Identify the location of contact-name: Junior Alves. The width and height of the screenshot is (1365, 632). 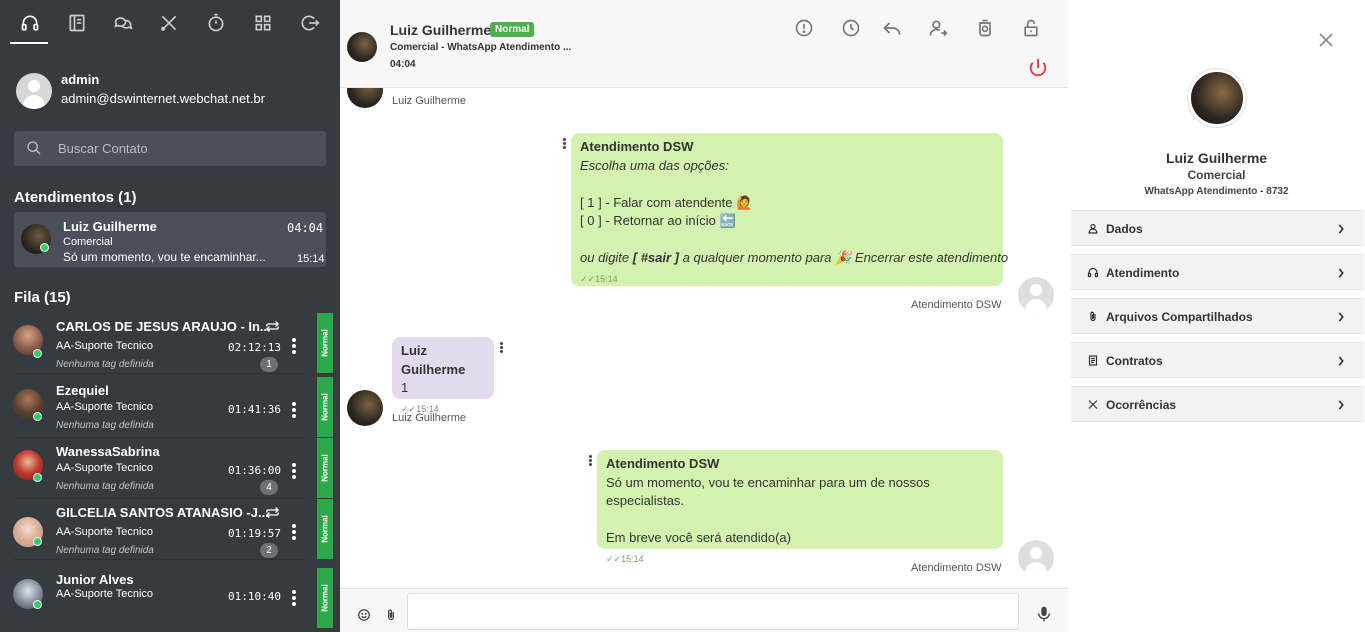
(95, 579).